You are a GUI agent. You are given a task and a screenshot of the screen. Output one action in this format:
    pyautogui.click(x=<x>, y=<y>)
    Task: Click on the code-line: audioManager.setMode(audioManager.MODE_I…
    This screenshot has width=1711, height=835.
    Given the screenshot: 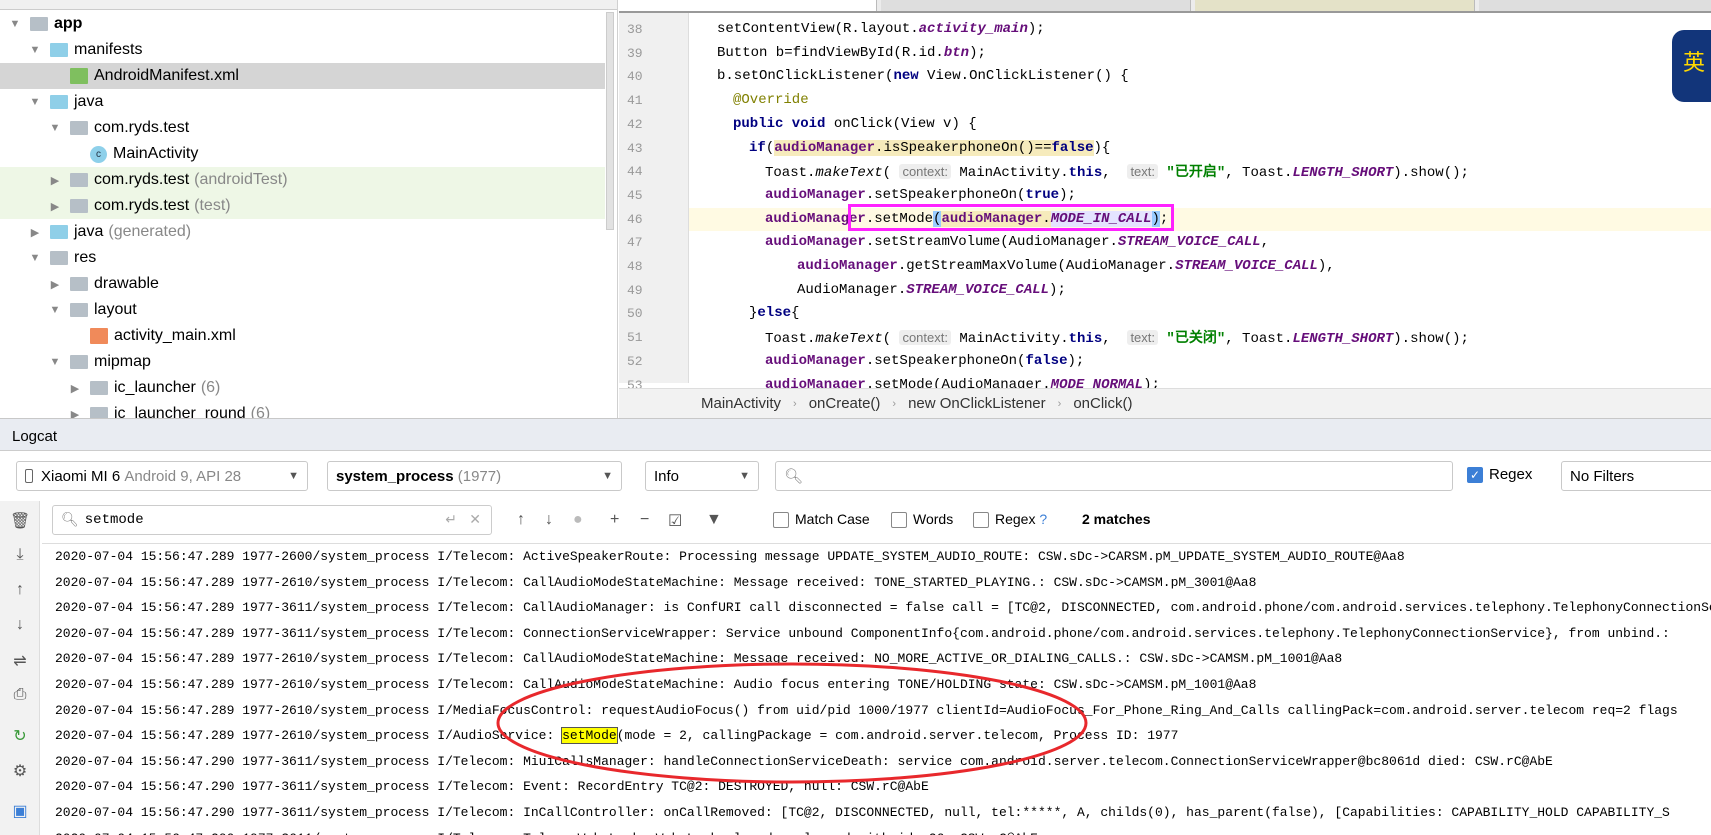 What is the action you would take?
    pyautogui.click(x=1200, y=219)
    